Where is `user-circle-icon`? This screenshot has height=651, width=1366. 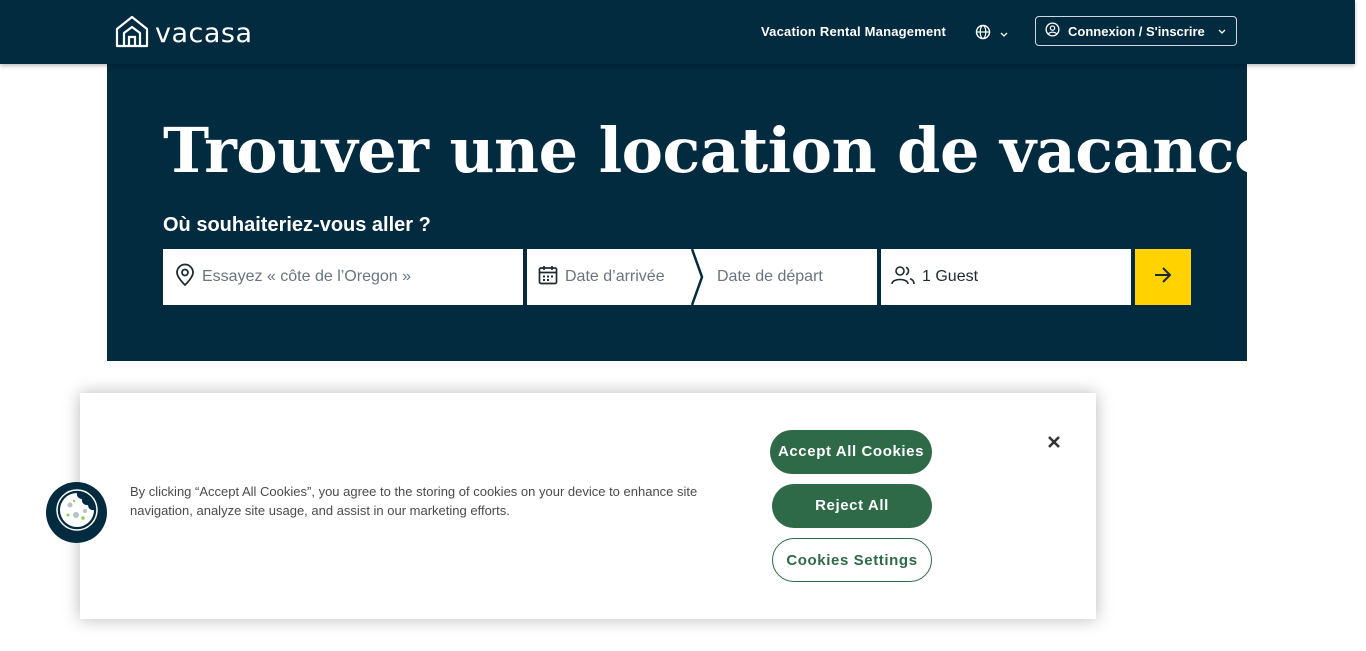
user-circle-icon is located at coordinates (1052, 31).